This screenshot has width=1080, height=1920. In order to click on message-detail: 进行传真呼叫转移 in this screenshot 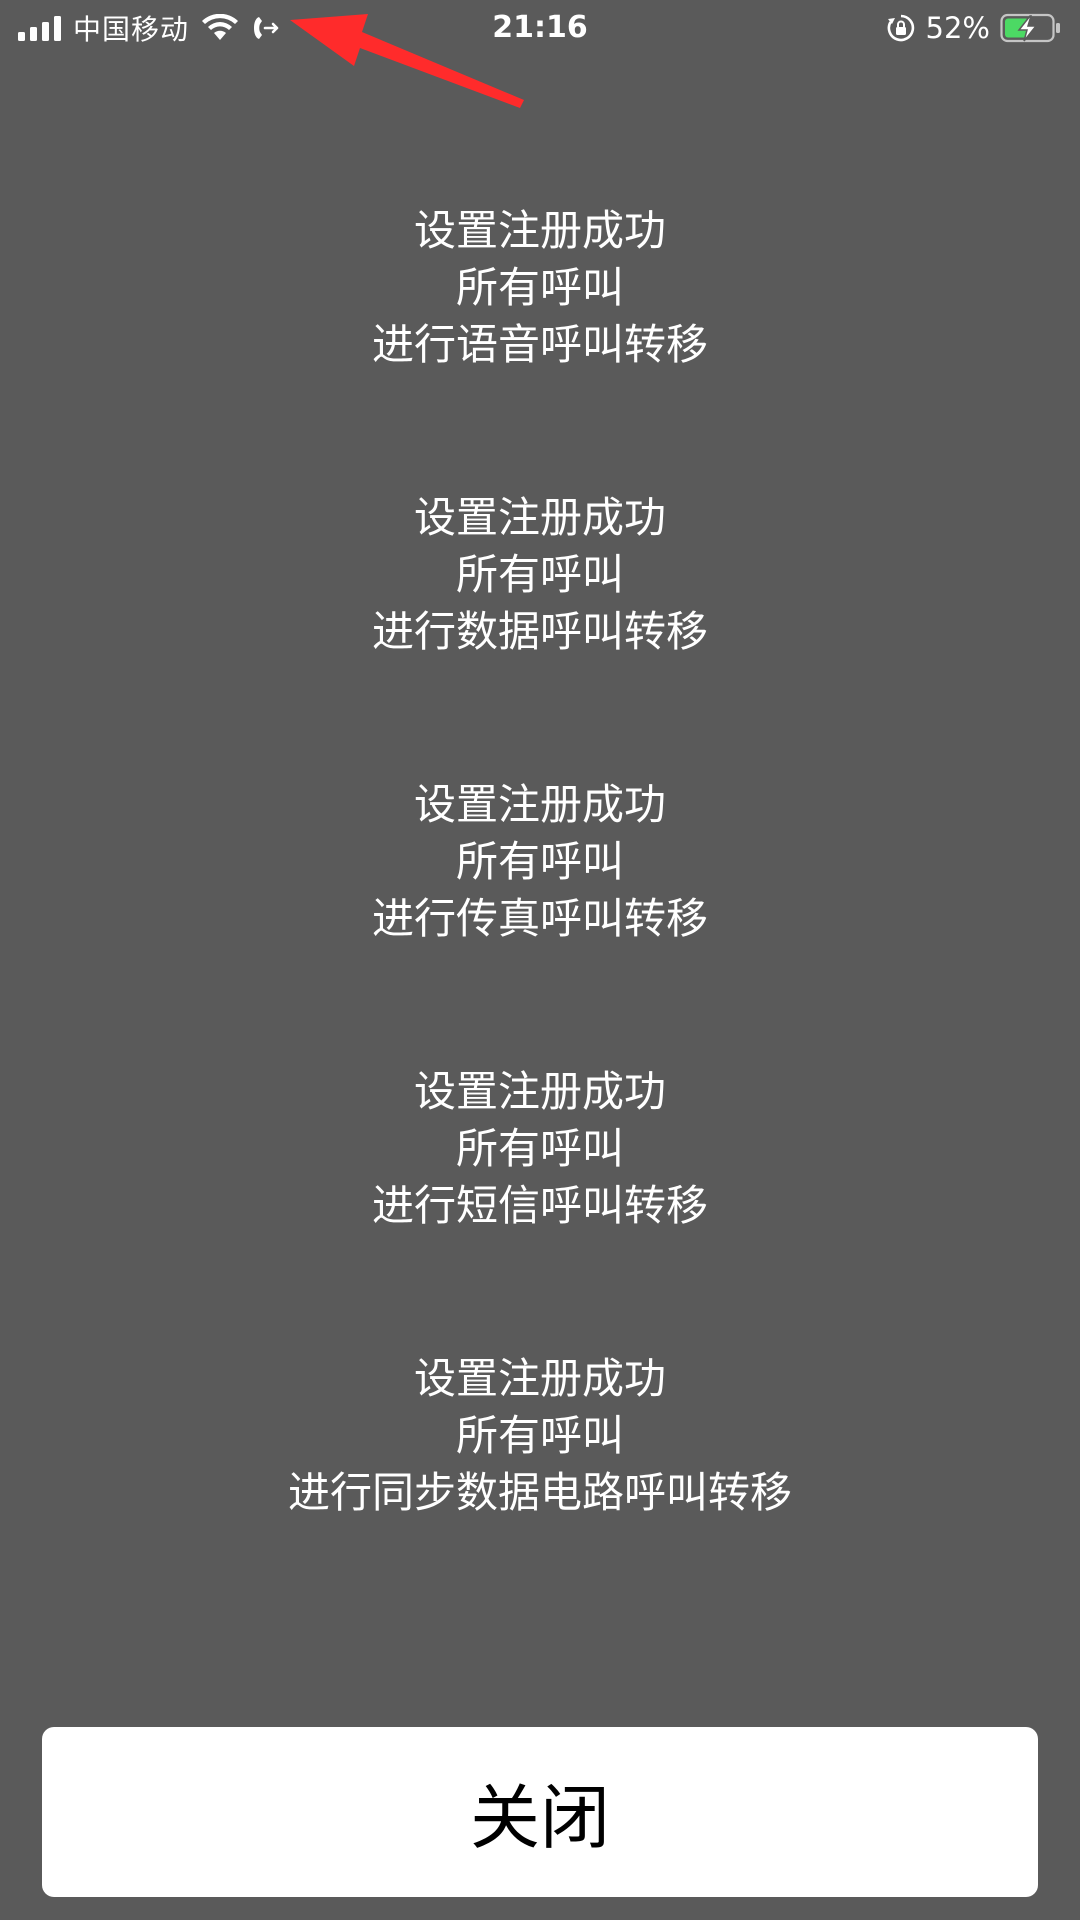, I will do `click(539, 918)`.